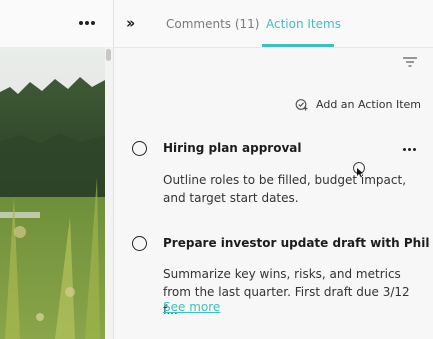 This screenshot has width=433, height=339. I want to click on active-tab-indicator, so click(298, 45).